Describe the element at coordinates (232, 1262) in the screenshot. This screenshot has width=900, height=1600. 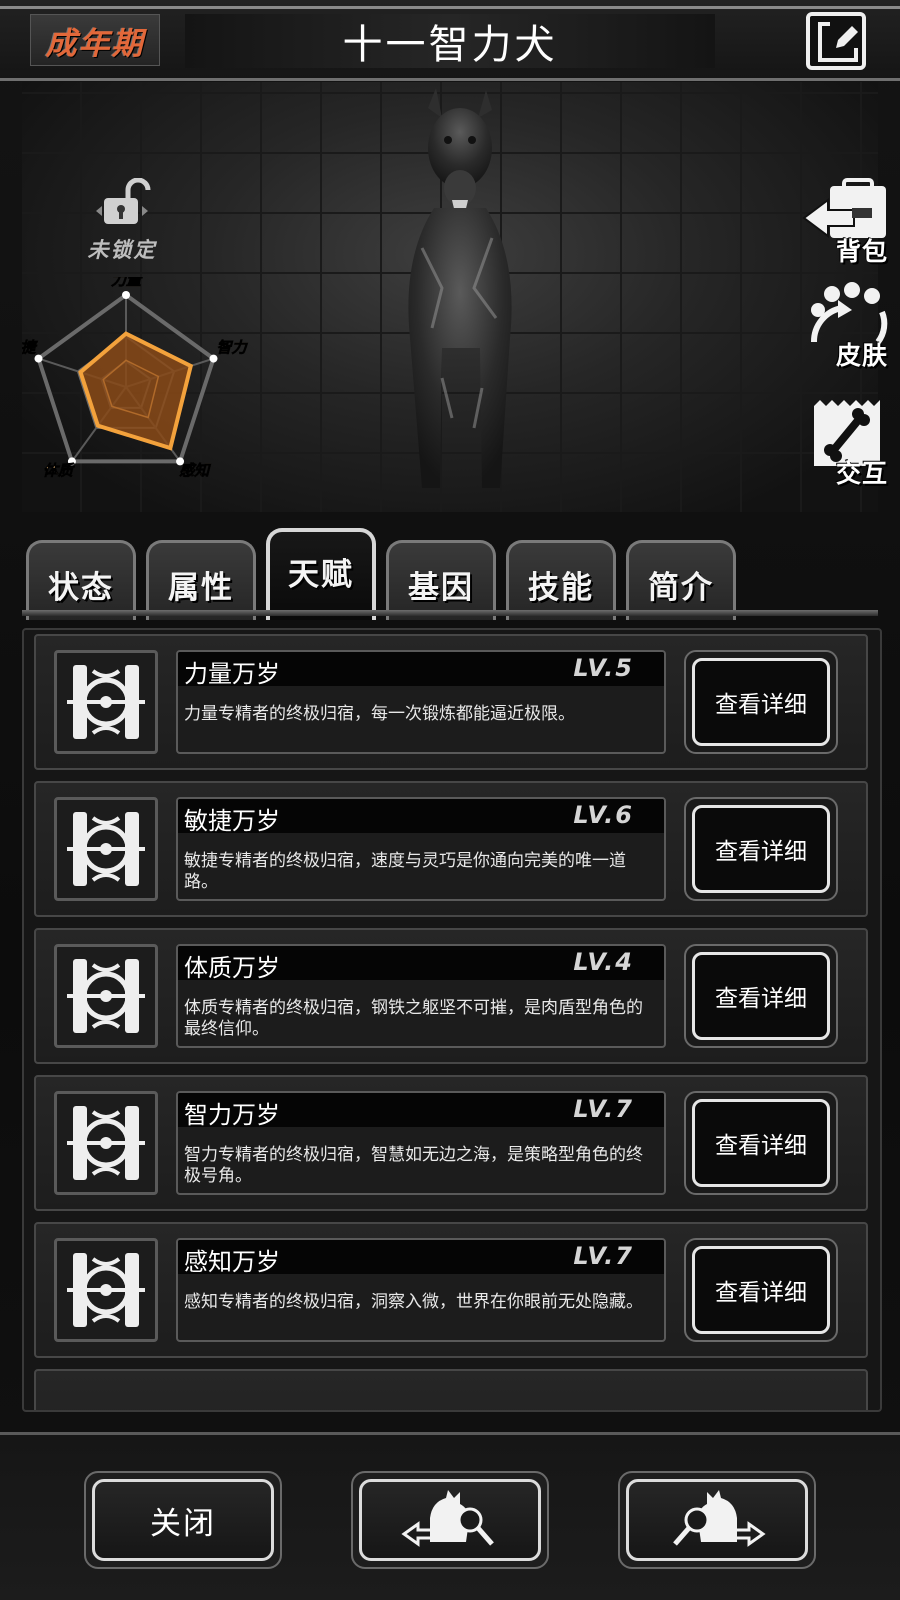
I see `talent-name: 感知万岁` at that location.